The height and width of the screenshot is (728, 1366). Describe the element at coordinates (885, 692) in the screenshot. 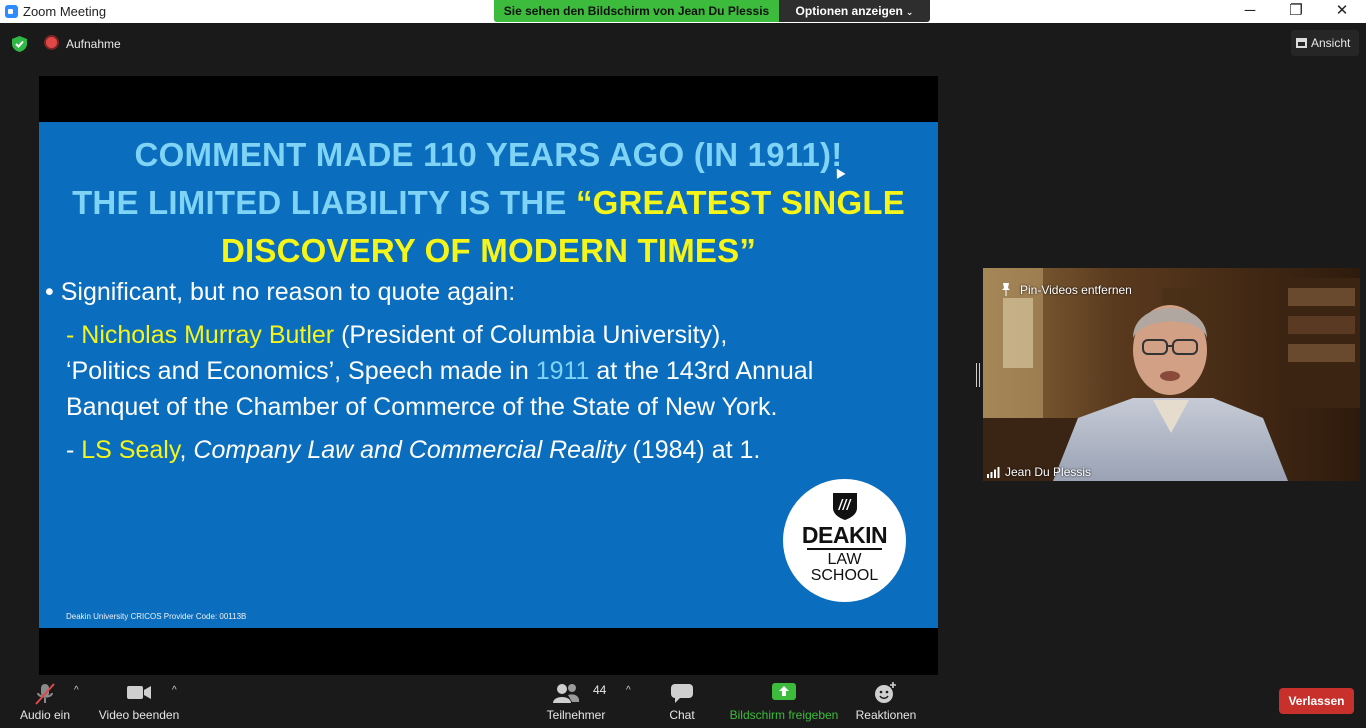

I see `reactions-smiley-icon` at that location.